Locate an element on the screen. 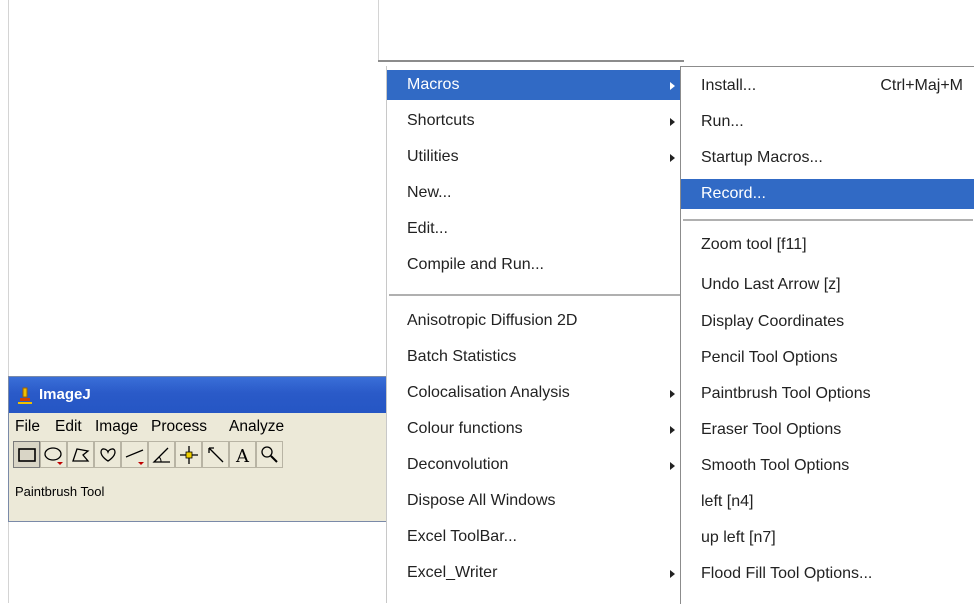  menu-item-shortcuts: Shortcuts is located at coordinates (535, 121).